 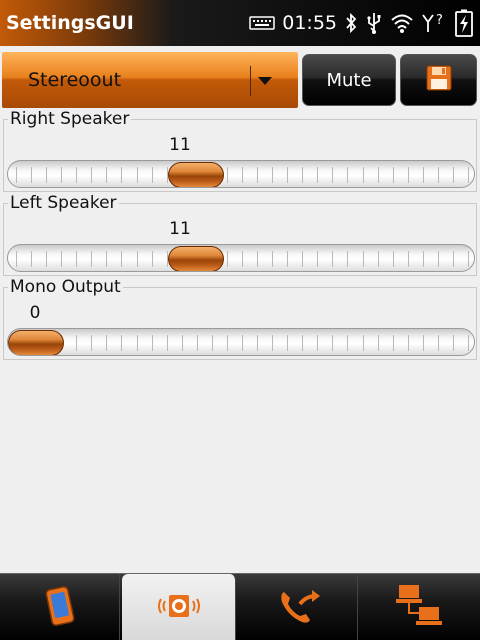 I want to click on bottom-tab-bar, so click(x=240, y=606).